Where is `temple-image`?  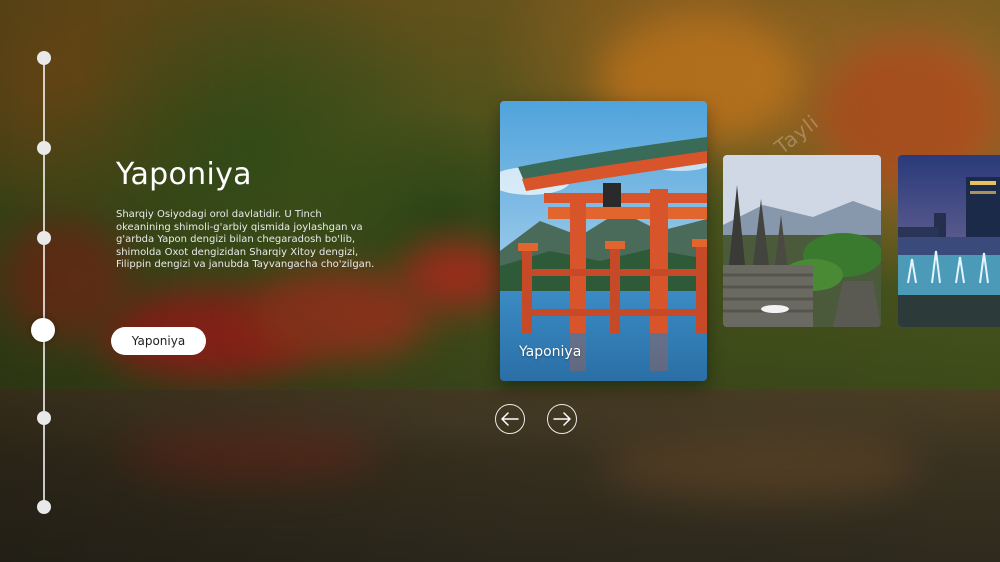 temple-image is located at coordinates (802, 241).